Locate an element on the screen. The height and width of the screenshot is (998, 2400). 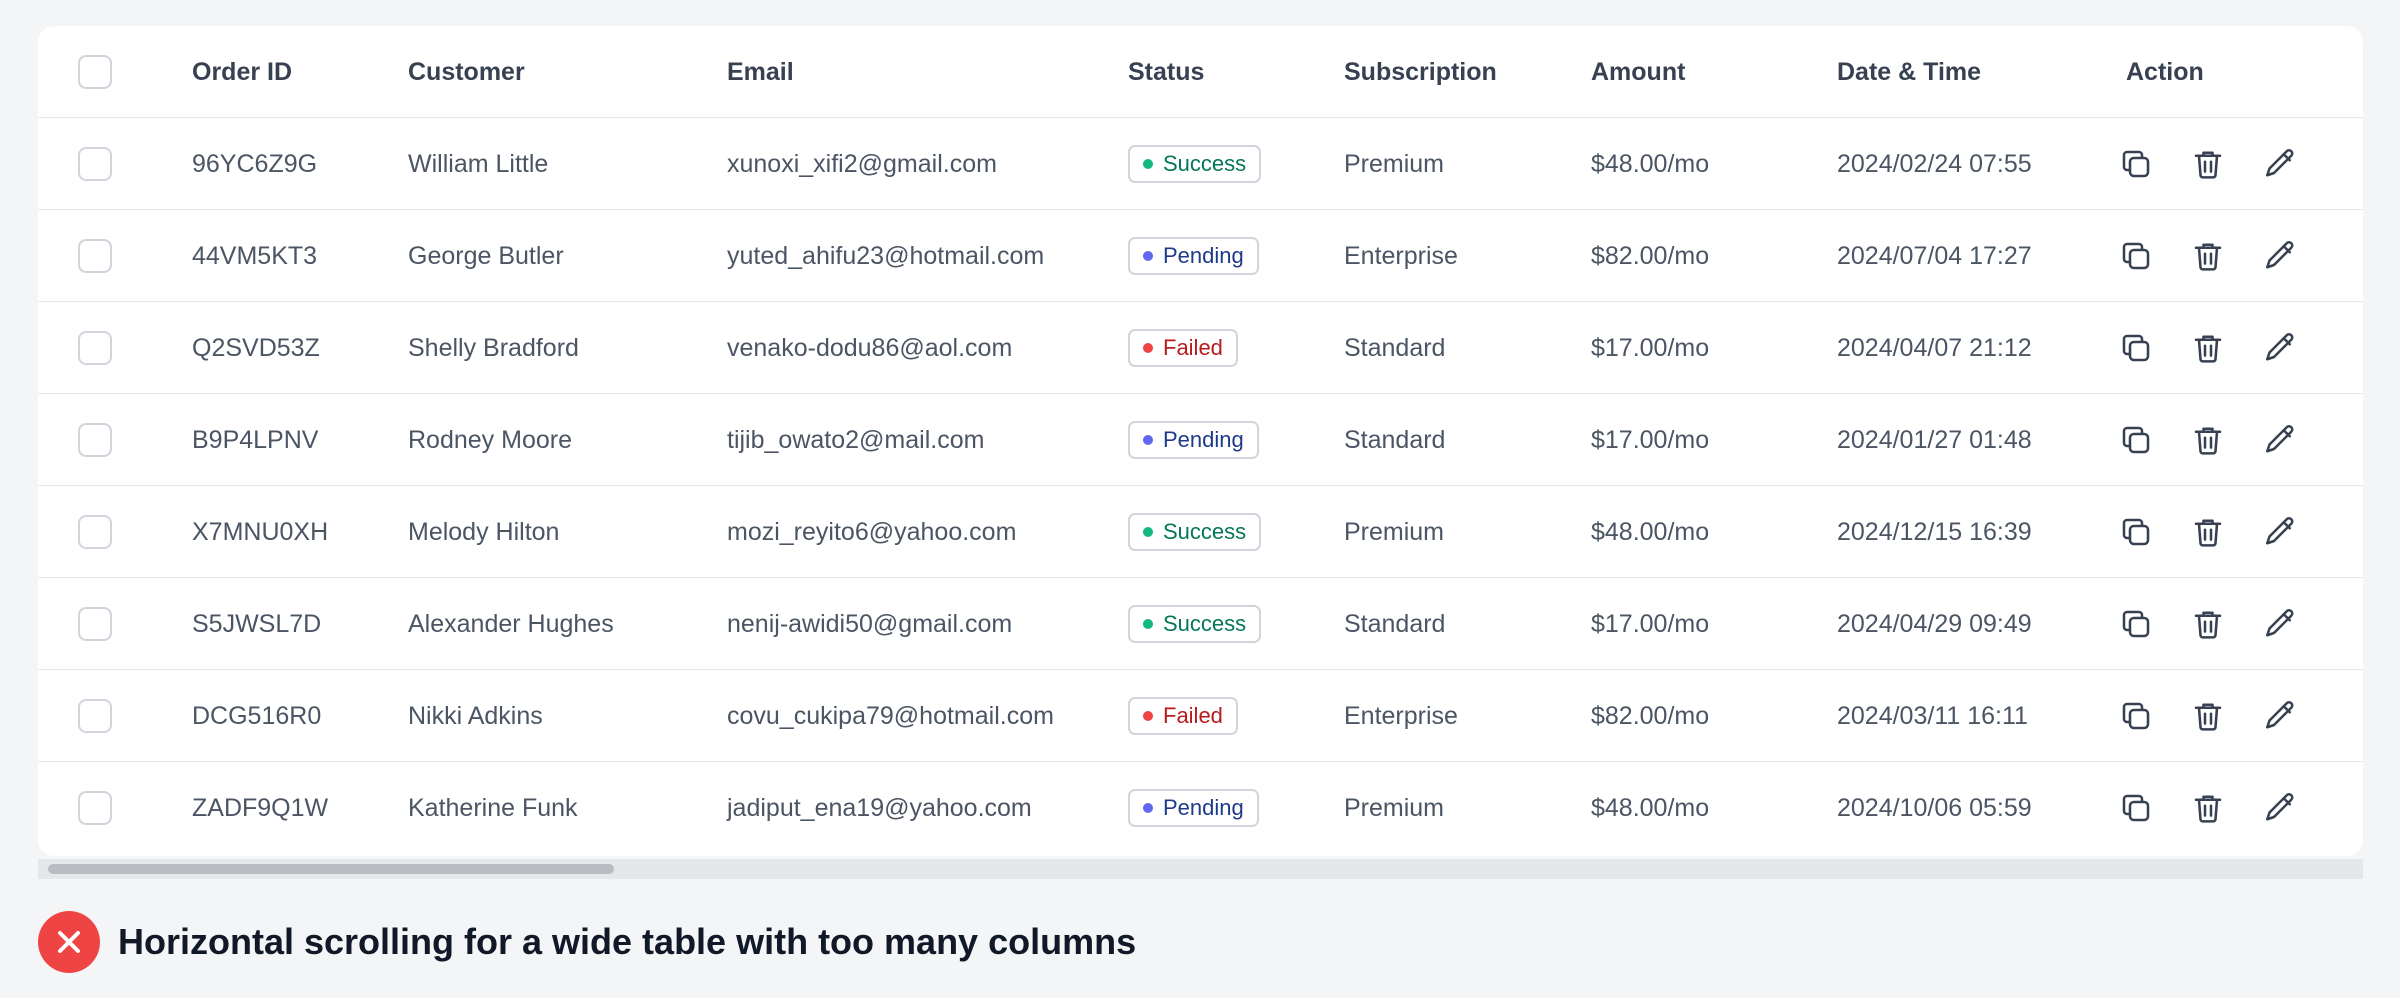
status-cell: Failed is located at coordinates (1183, 716).